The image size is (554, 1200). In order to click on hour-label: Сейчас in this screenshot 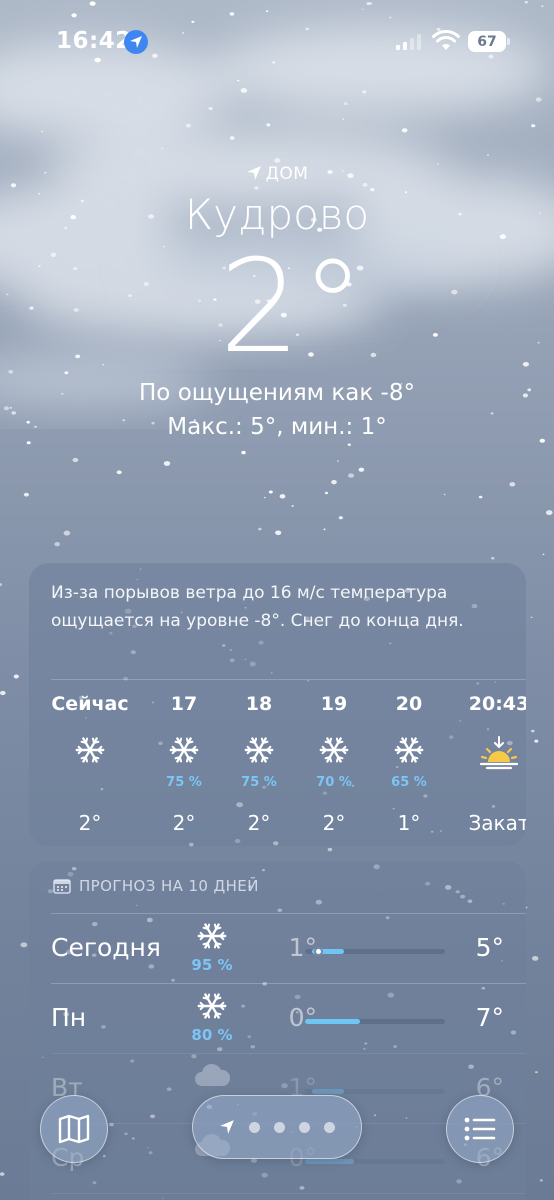, I will do `click(90, 704)`.